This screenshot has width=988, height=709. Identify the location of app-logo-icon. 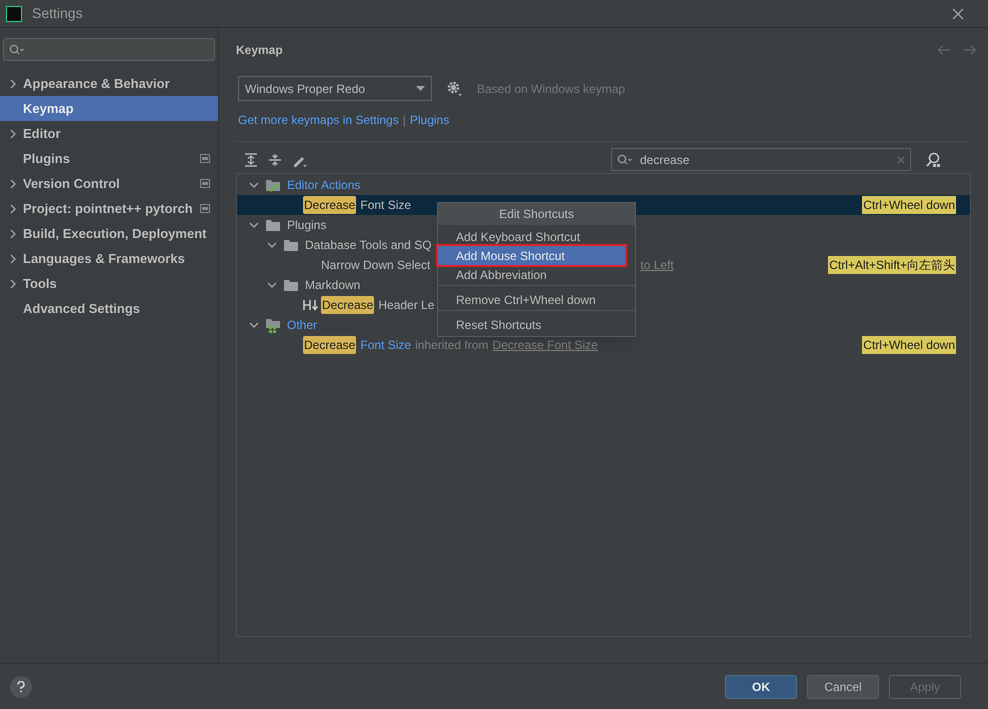
(14, 14).